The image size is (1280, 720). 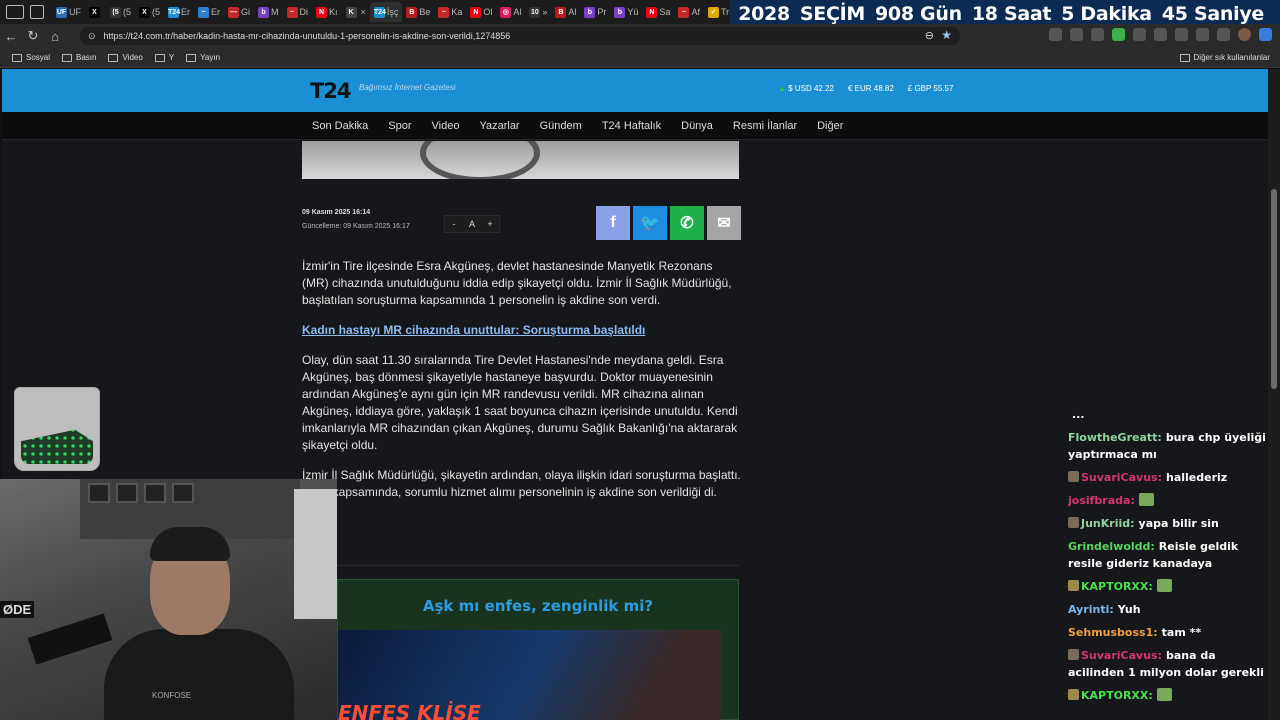 I want to click on browser-tab: N Sa, so click(x=658, y=12).